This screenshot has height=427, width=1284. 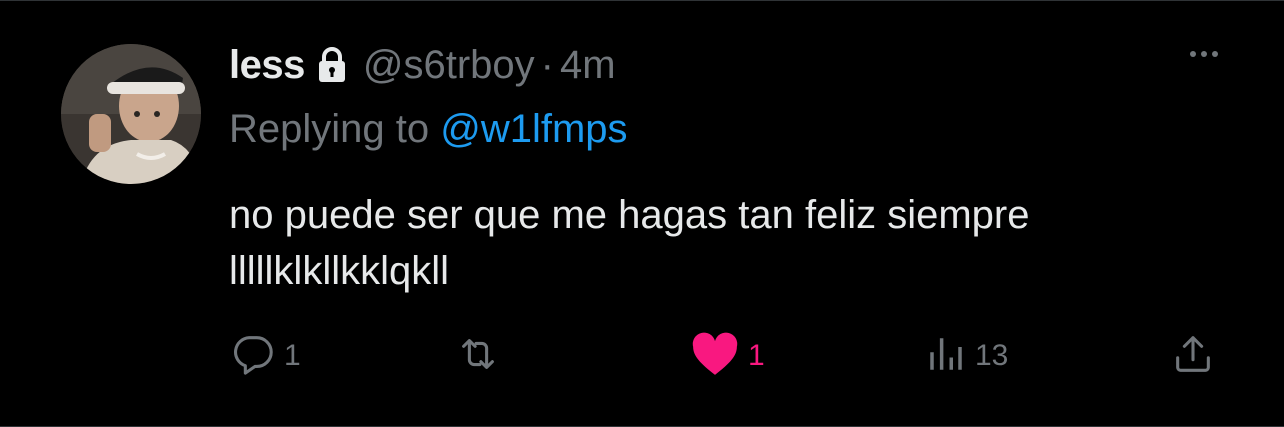 I want to click on reply-count: 1, so click(x=292, y=355).